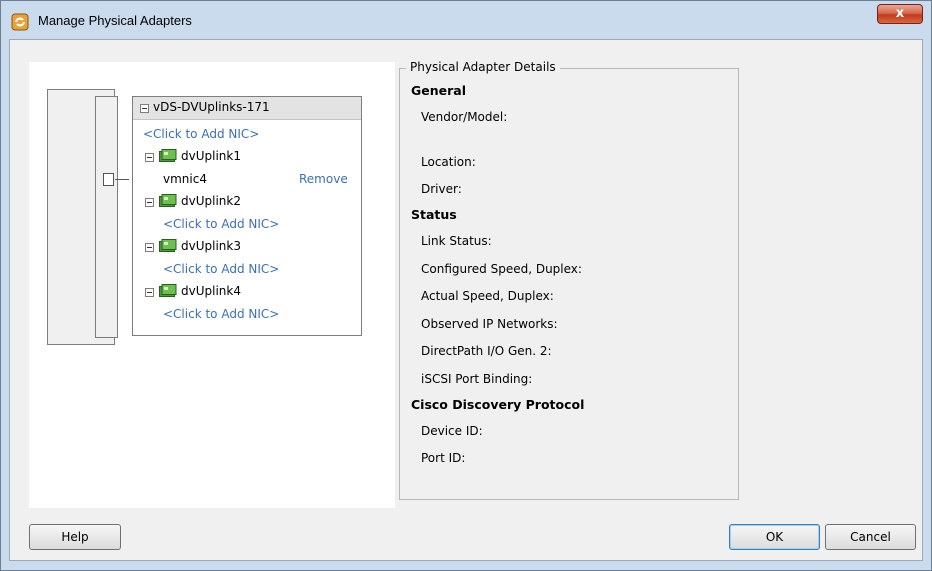 The width and height of the screenshot is (932, 571). I want to click on actual-speed-label: Actual Speed, Duplex:, so click(487, 296).